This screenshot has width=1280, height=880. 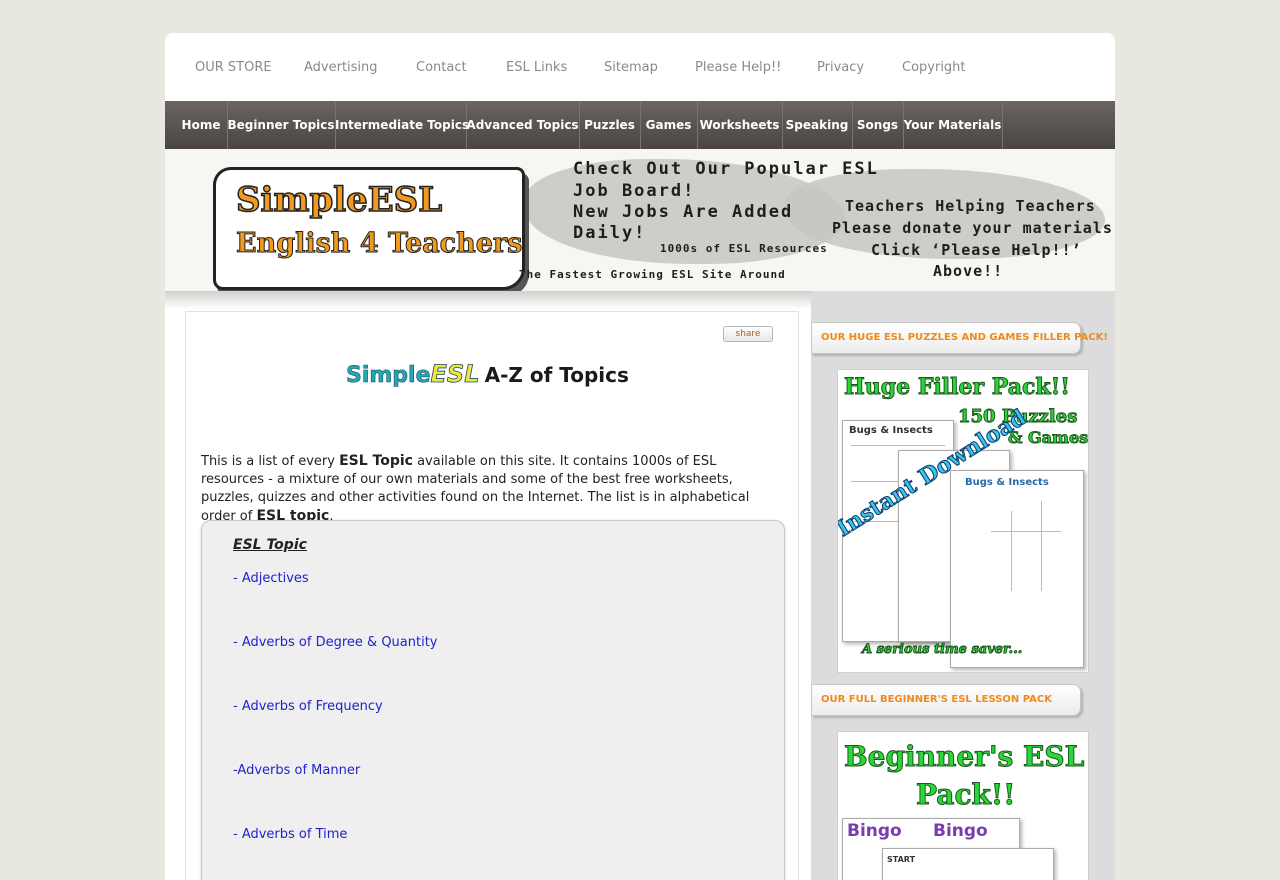 I want to click on intro-text: This is a list of every, so click(x=270, y=461).